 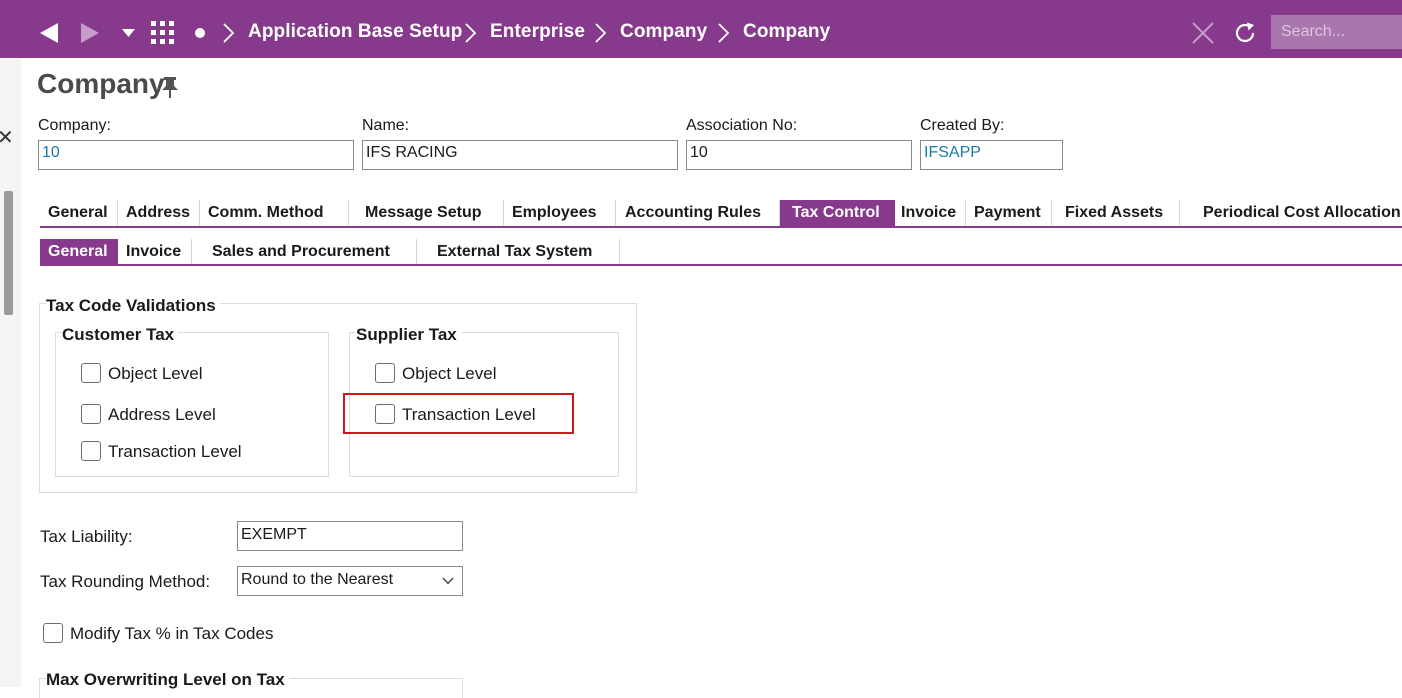 I want to click on tax-liability-field: EXEMPT, so click(x=350, y=536).